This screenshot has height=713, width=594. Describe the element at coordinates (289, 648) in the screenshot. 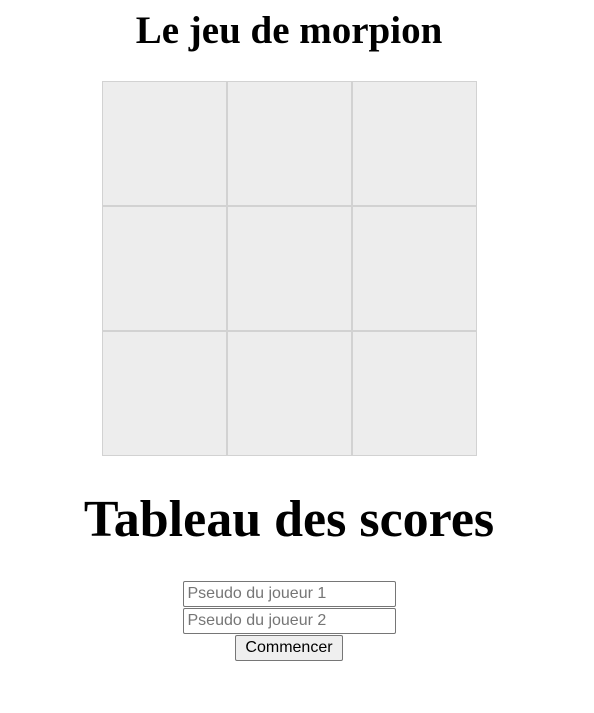

I see `start-button: Commencer` at that location.